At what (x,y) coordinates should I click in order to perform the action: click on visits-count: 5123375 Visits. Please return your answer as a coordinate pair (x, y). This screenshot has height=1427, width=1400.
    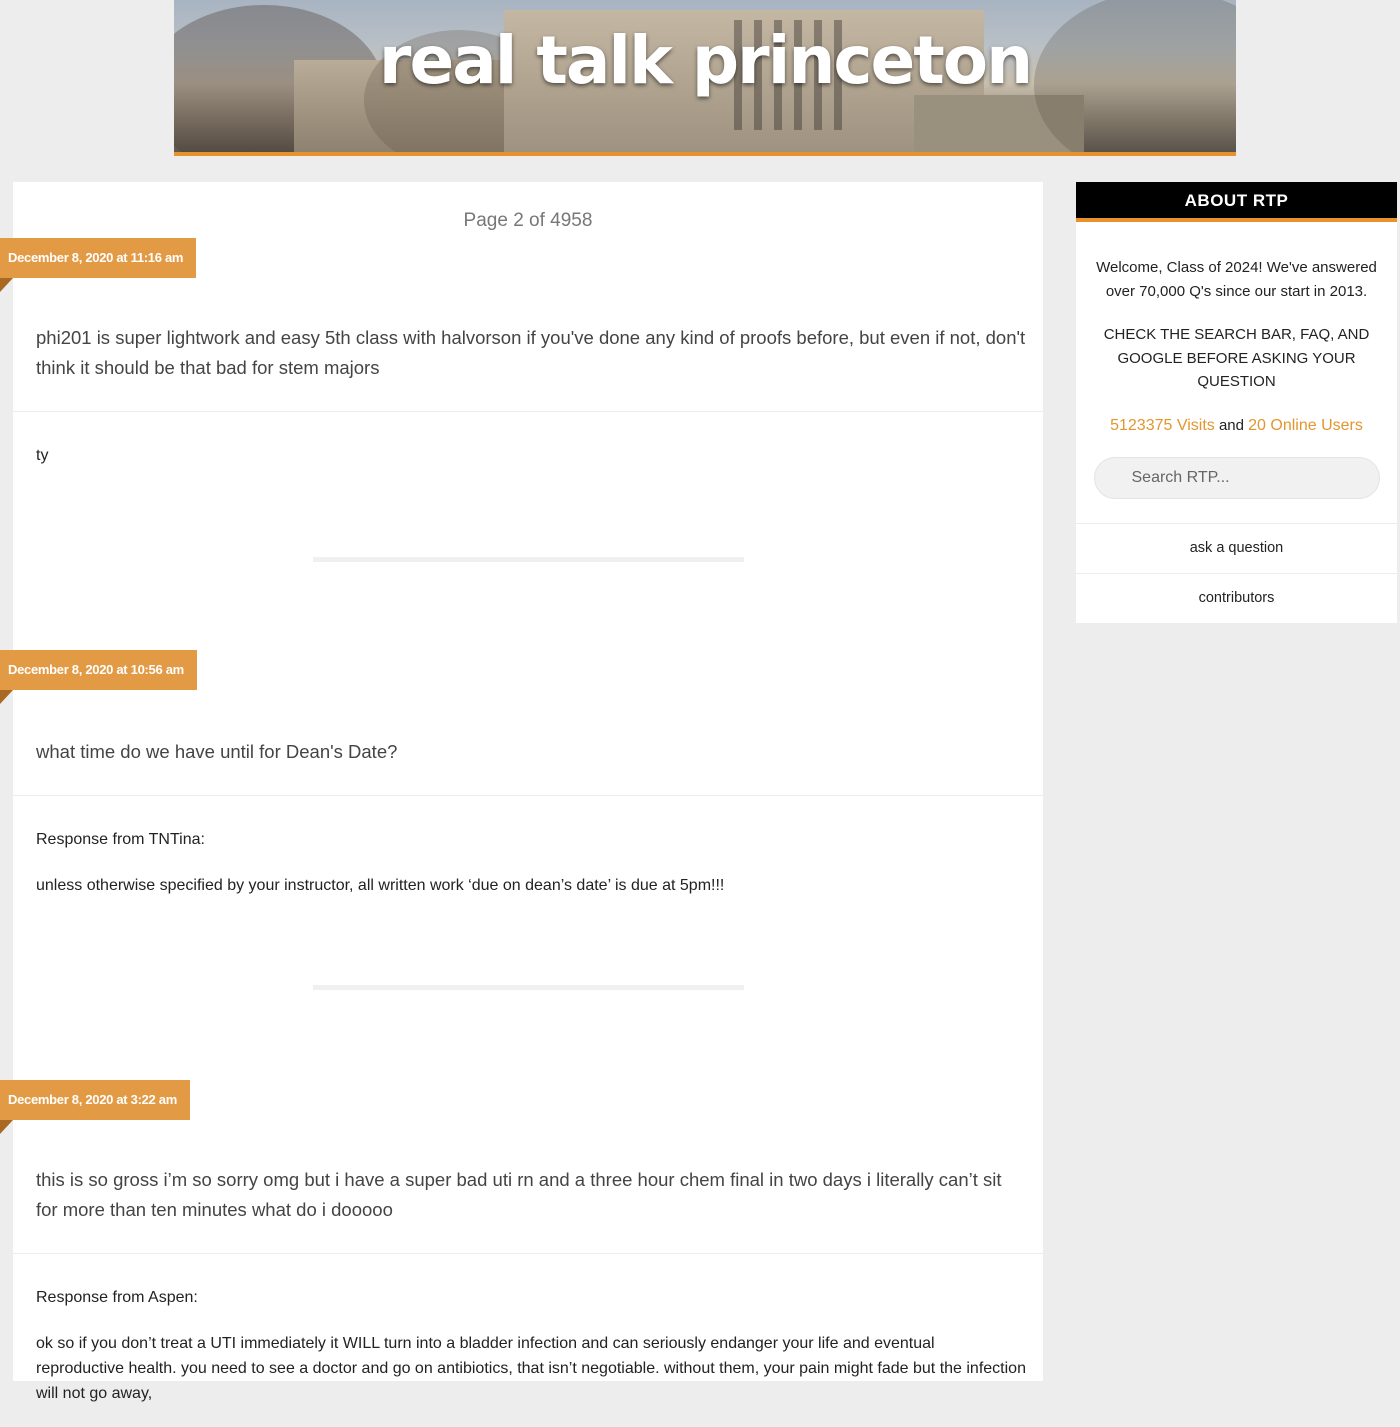
    Looking at the image, I should click on (1162, 425).